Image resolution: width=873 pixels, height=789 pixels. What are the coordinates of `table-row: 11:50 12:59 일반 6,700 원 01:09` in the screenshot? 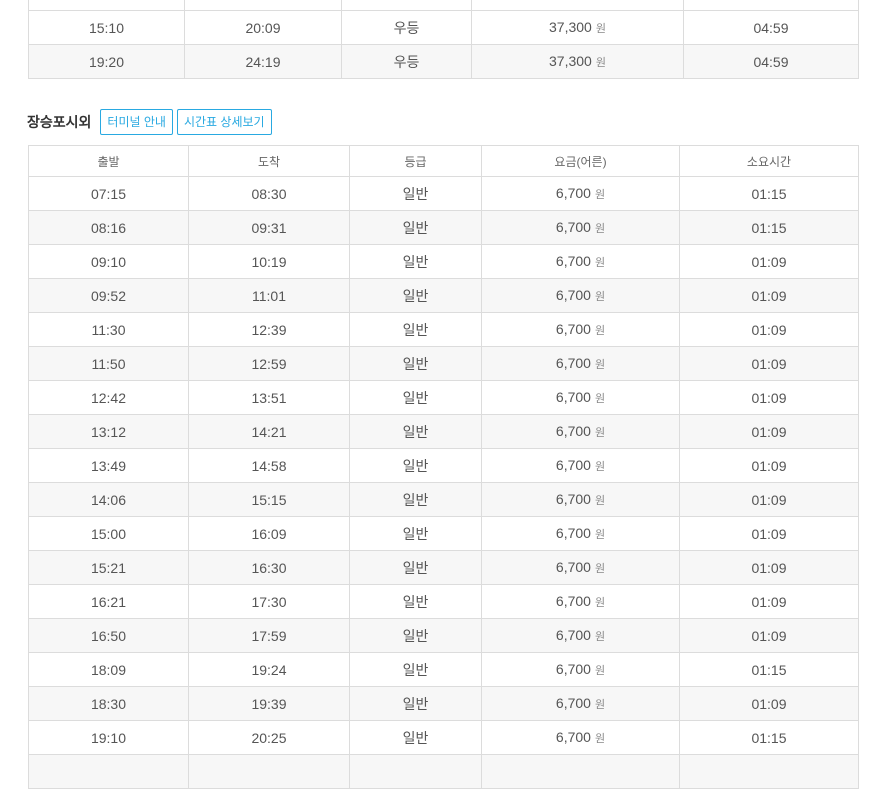 It's located at (443, 363).